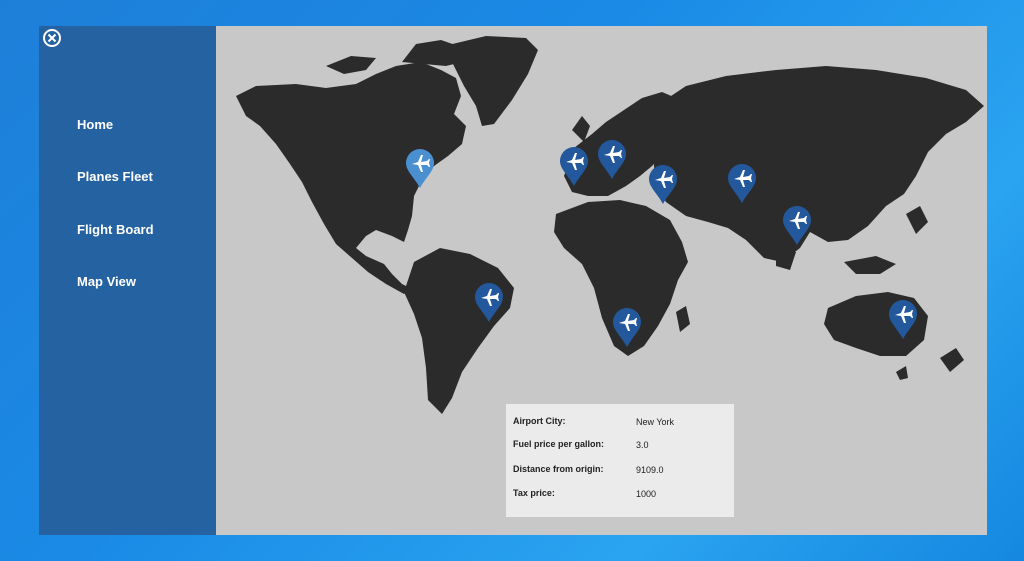 This screenshot has height=561, width=1024. Describe the element at coordinates (559, 444) in the screenshot. I see `fuel-price-label: Fuel price per gallon:` at that location.